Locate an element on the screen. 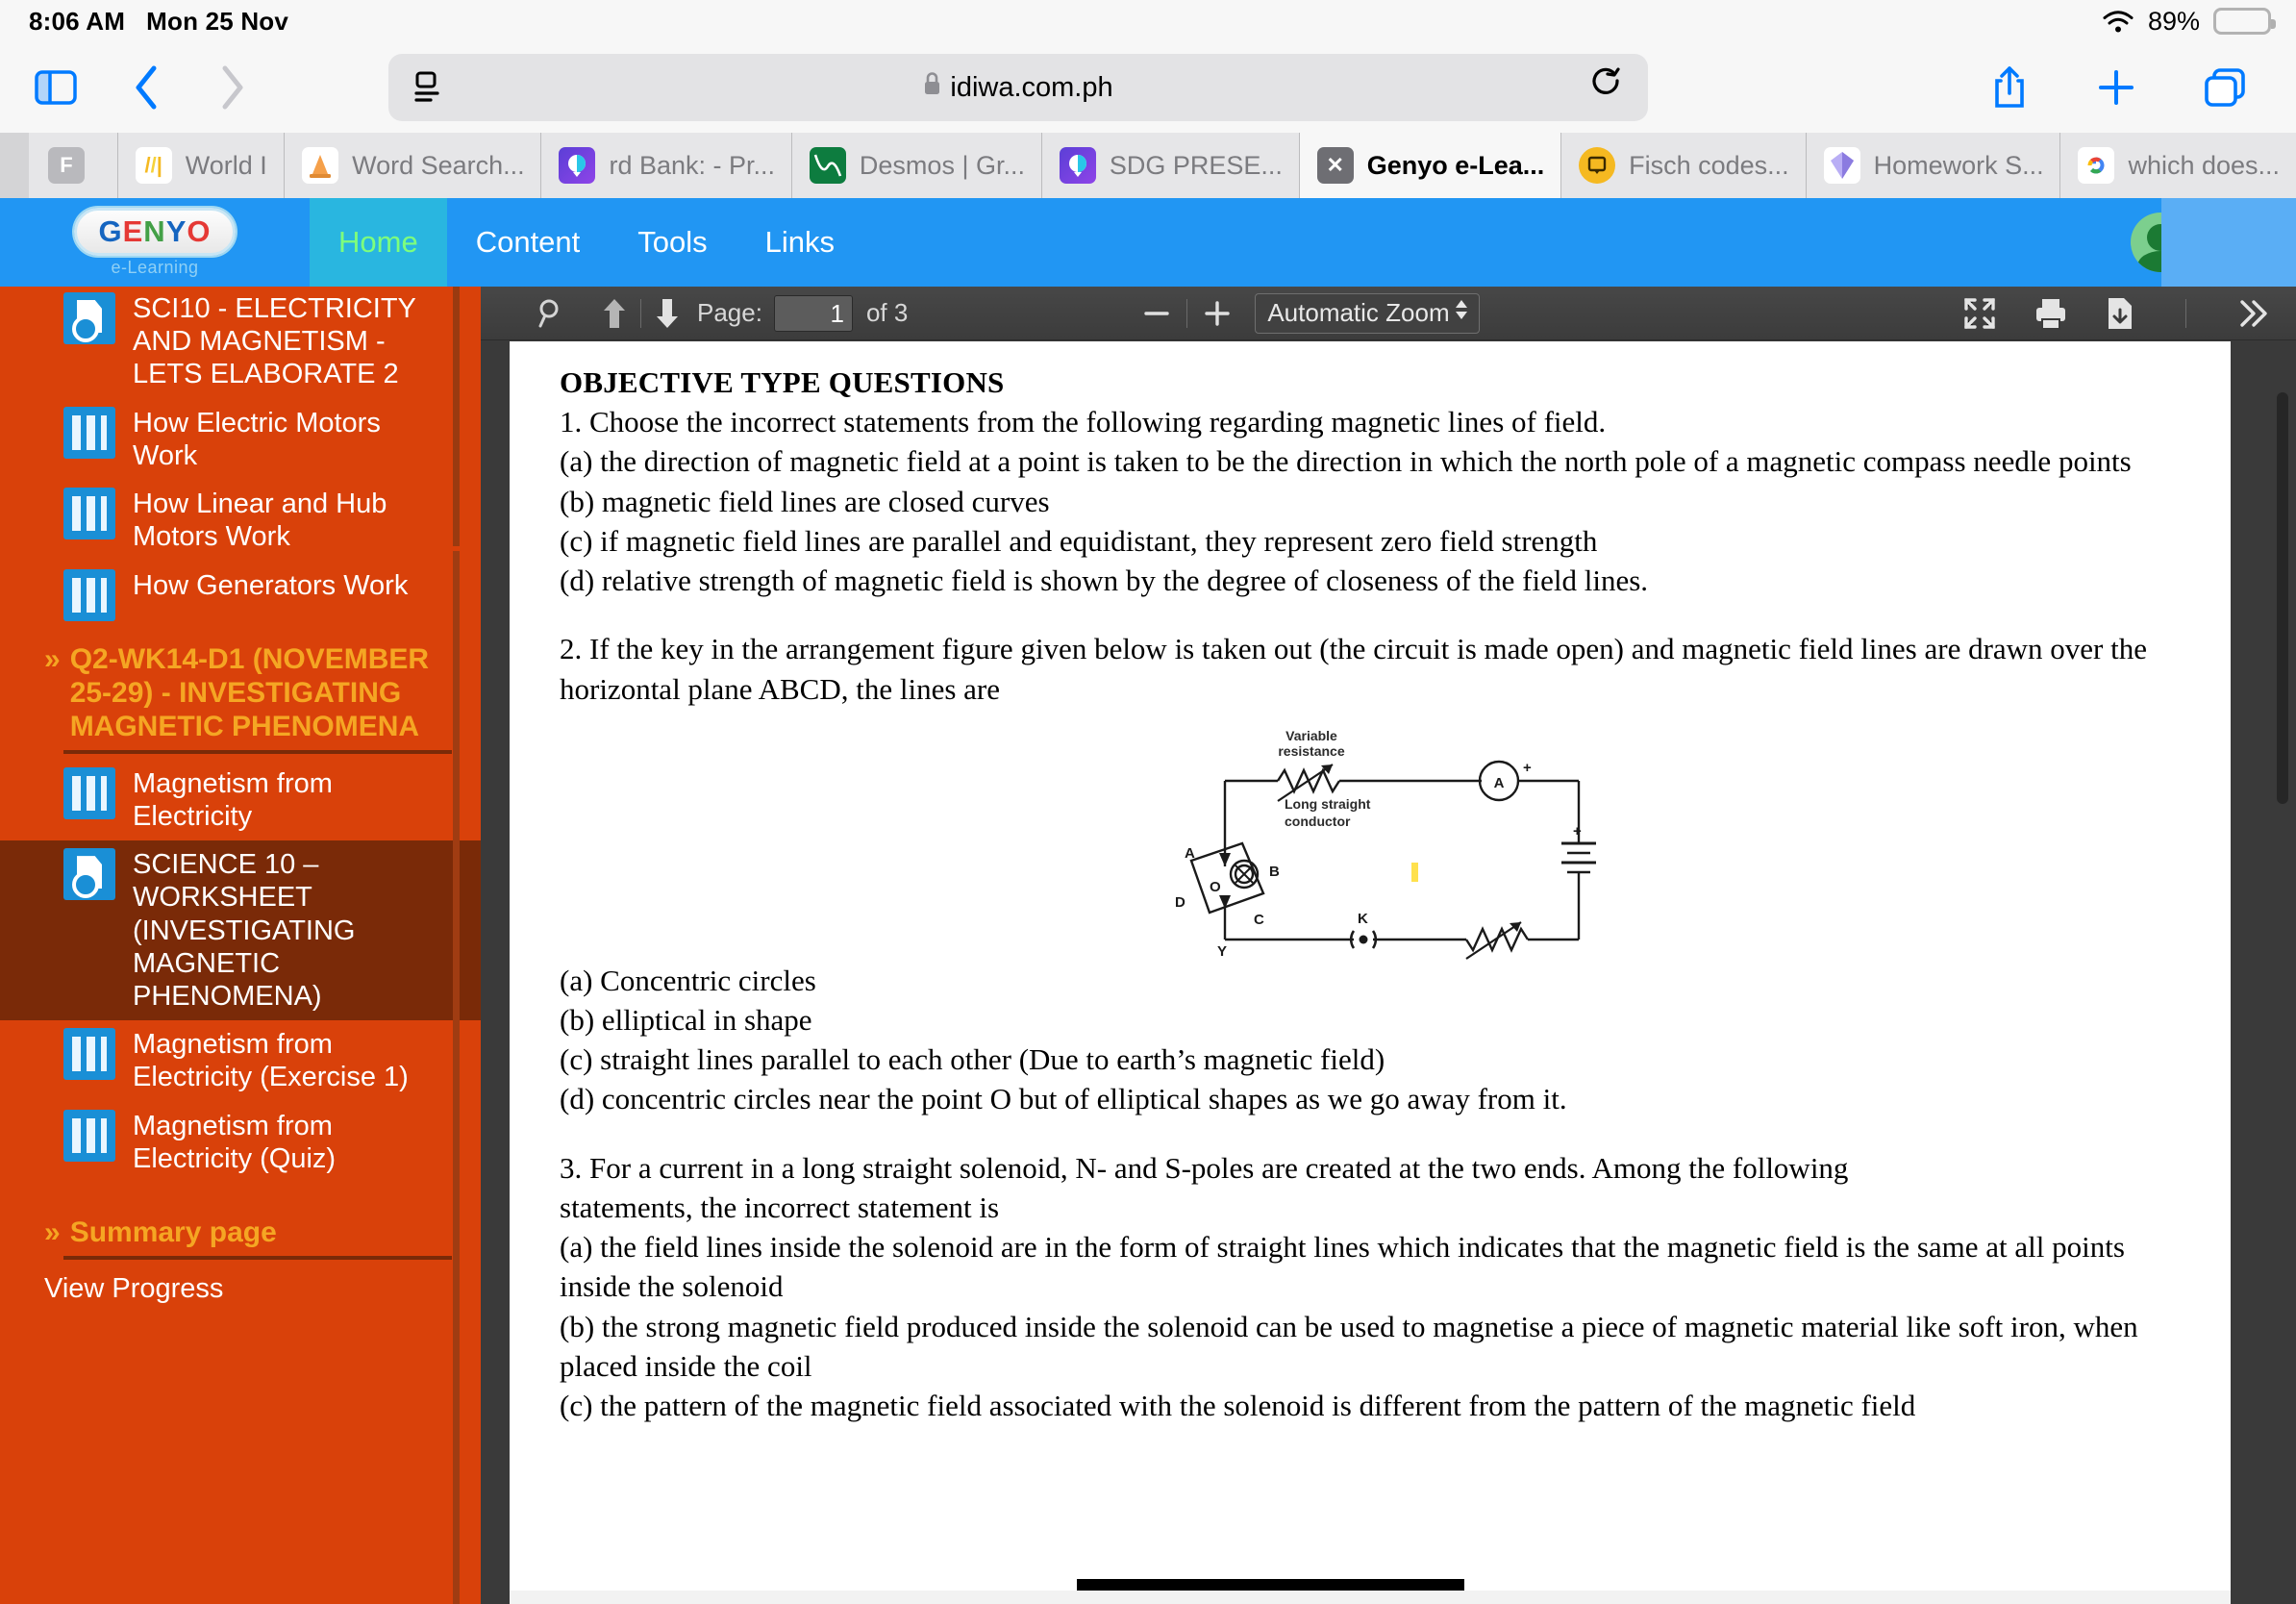 The image size is (2296, 1604). sidebar-scrollbar-thumb-lower is located at coordinates (456, 1077).